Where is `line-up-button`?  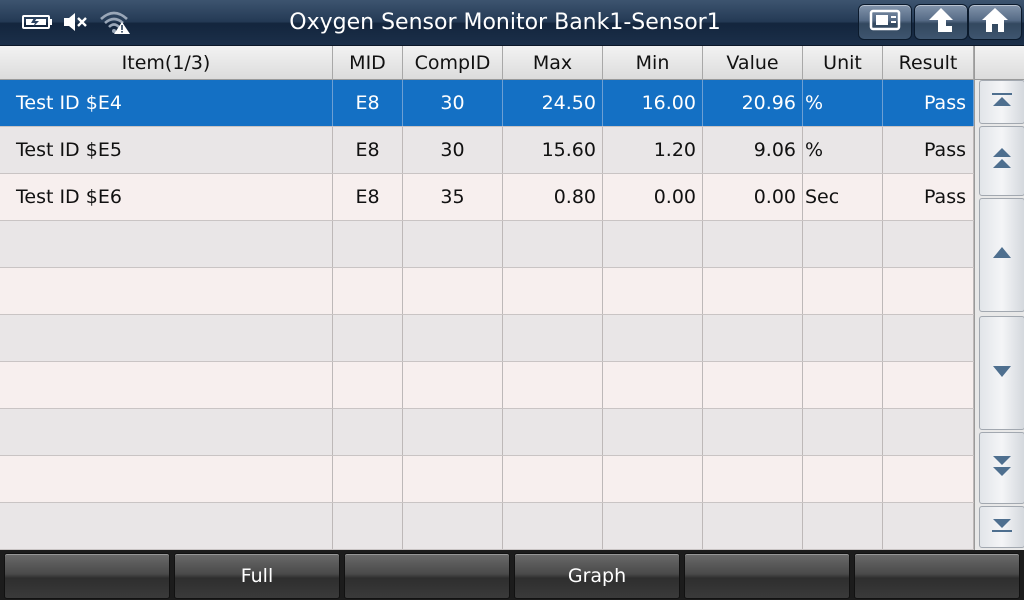
line-up-button is located at coordinates (1001, 255).